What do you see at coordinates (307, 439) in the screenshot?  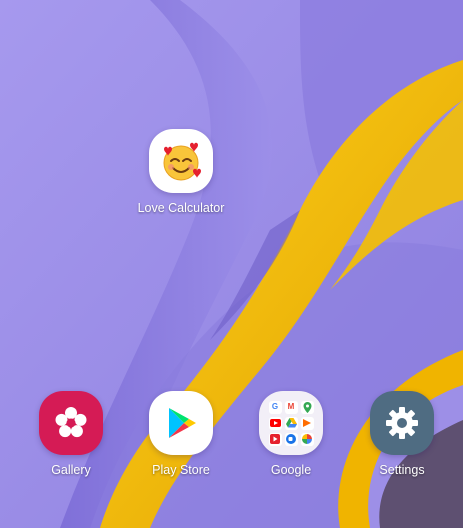 I see `photos-icon` at bounding box center [307, 439].